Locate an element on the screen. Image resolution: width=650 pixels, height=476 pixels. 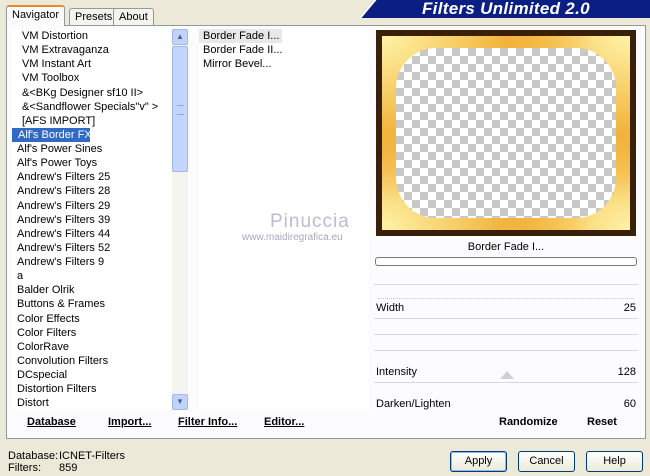
tab-about: About is located at coordinates (133, 16).